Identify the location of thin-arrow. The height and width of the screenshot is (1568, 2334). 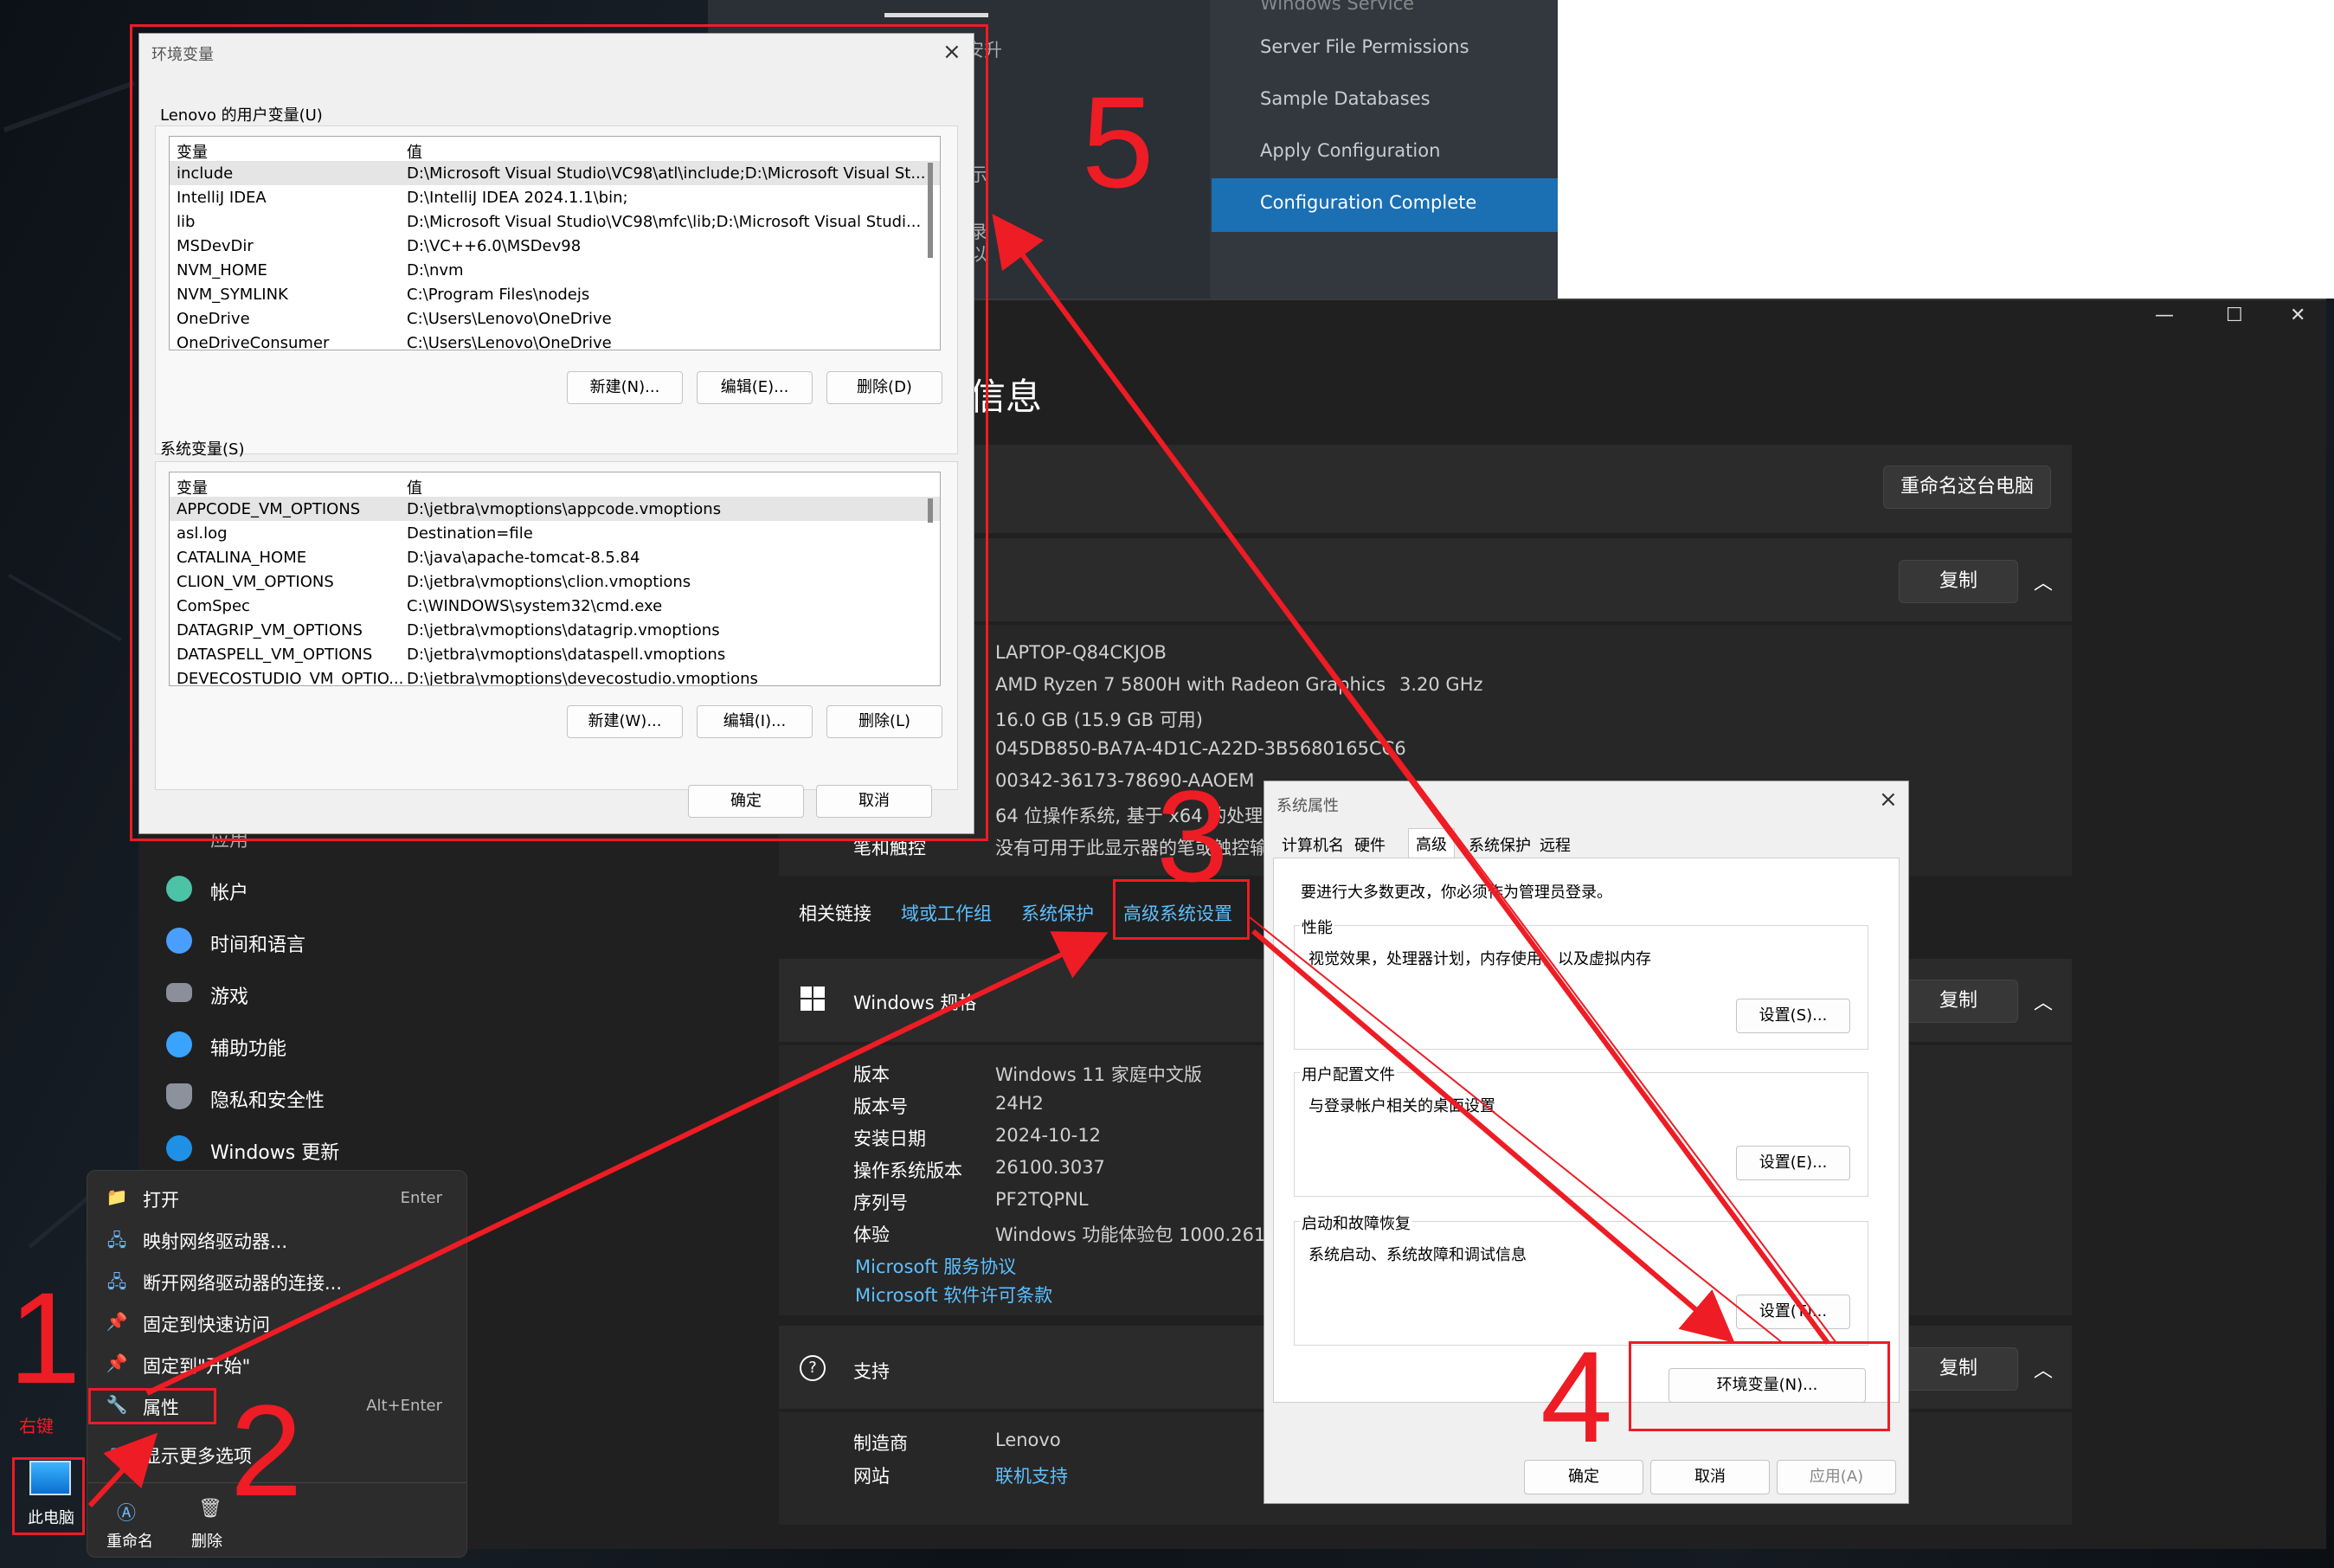
(1516, 1130).